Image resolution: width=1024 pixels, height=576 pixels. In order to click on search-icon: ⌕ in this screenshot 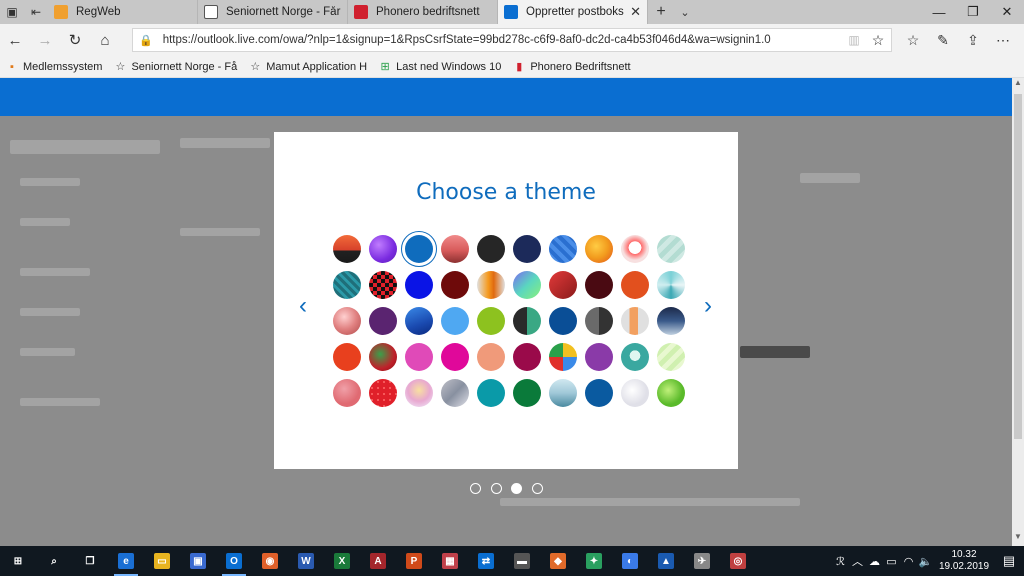, I will do `click(54, 561)`.